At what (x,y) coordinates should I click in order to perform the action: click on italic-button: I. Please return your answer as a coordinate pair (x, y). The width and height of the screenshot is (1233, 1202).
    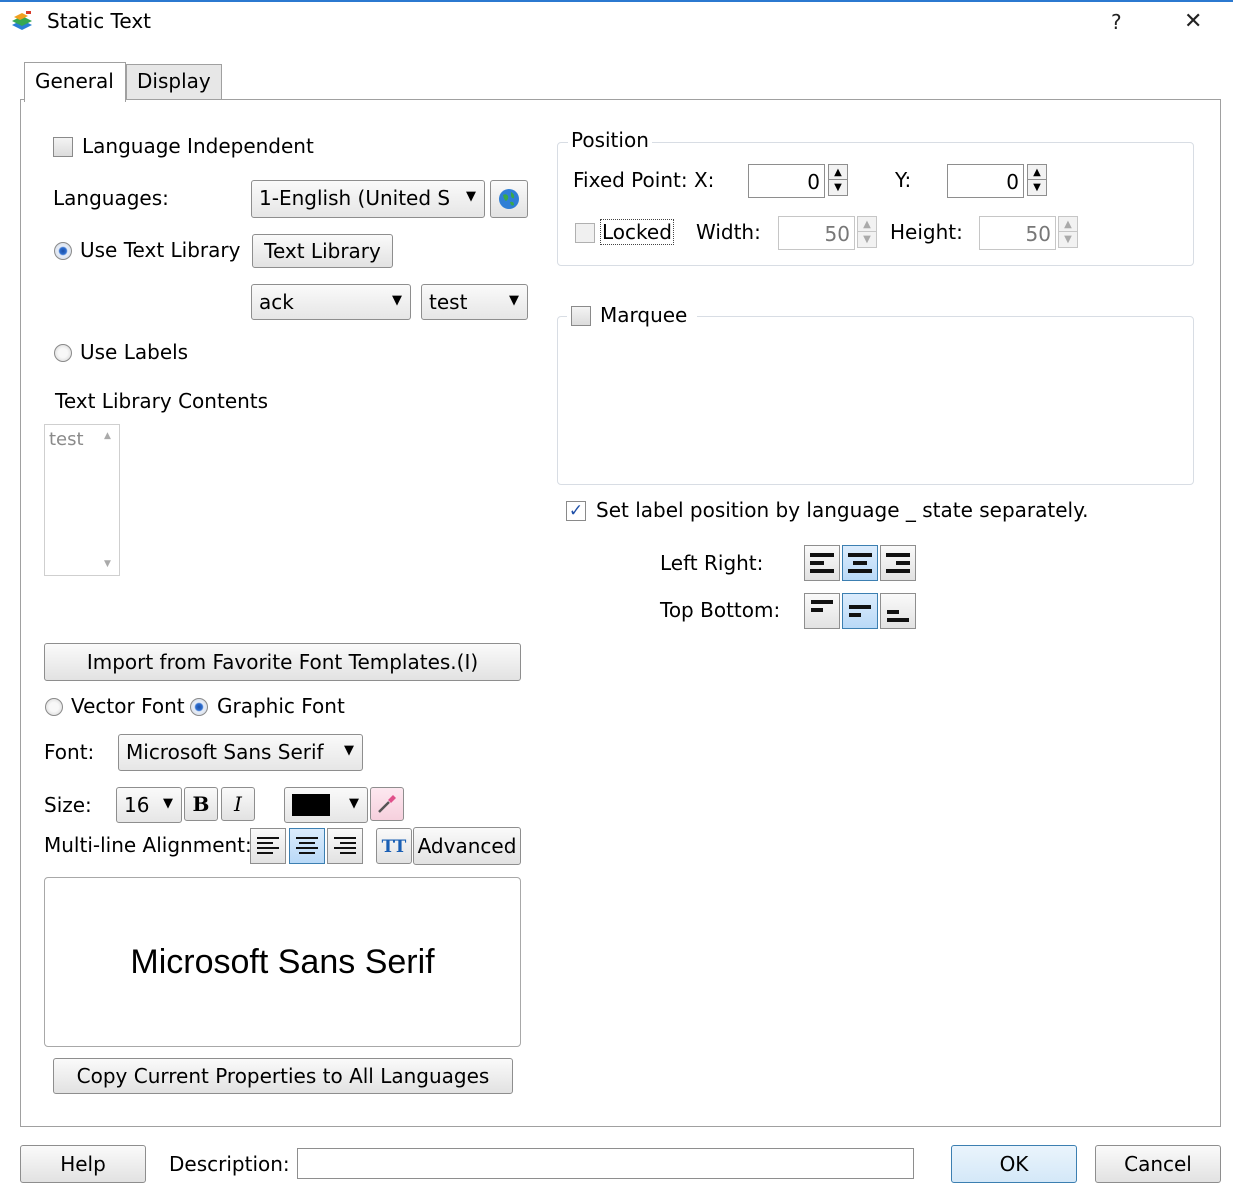
    Looking at the image, I should click on (238, 804).